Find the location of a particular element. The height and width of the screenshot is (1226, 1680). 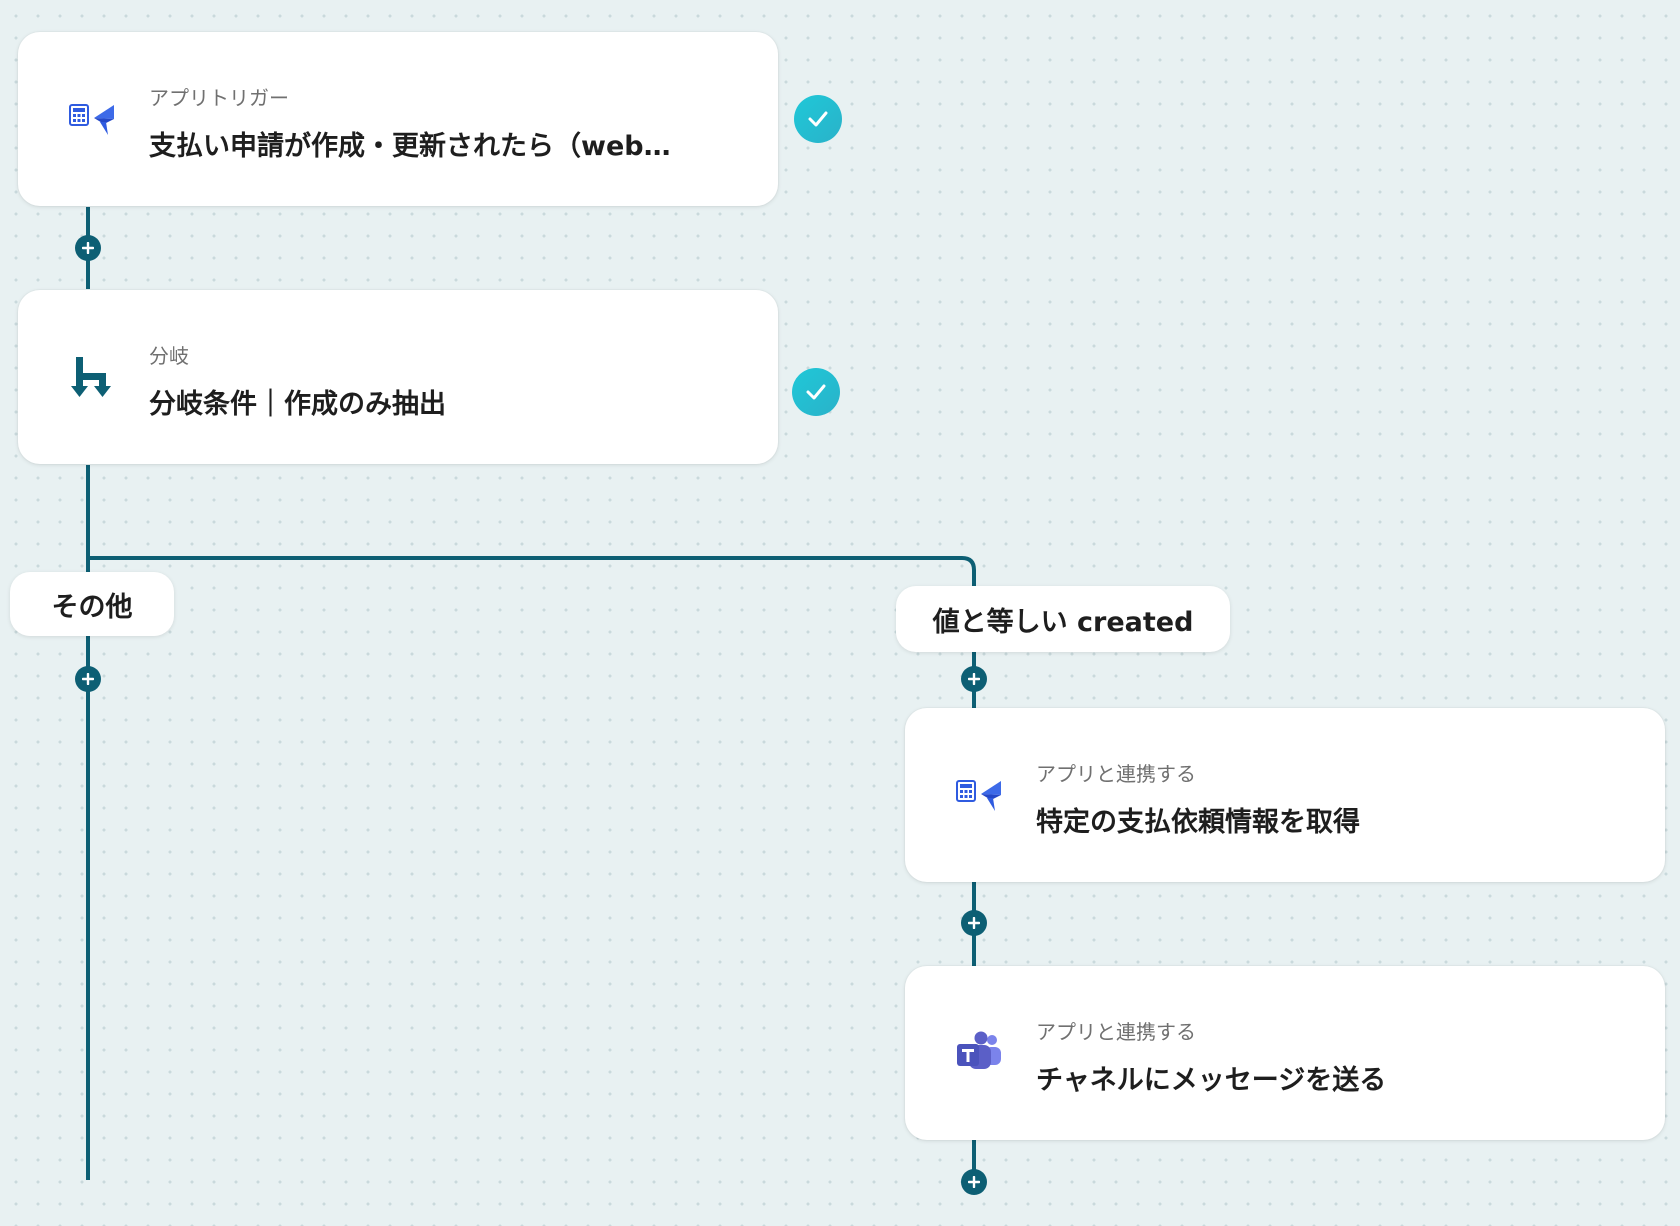

node-title: 分岐条件｜作成のみ抽出 is located at coordinates (297, 404).